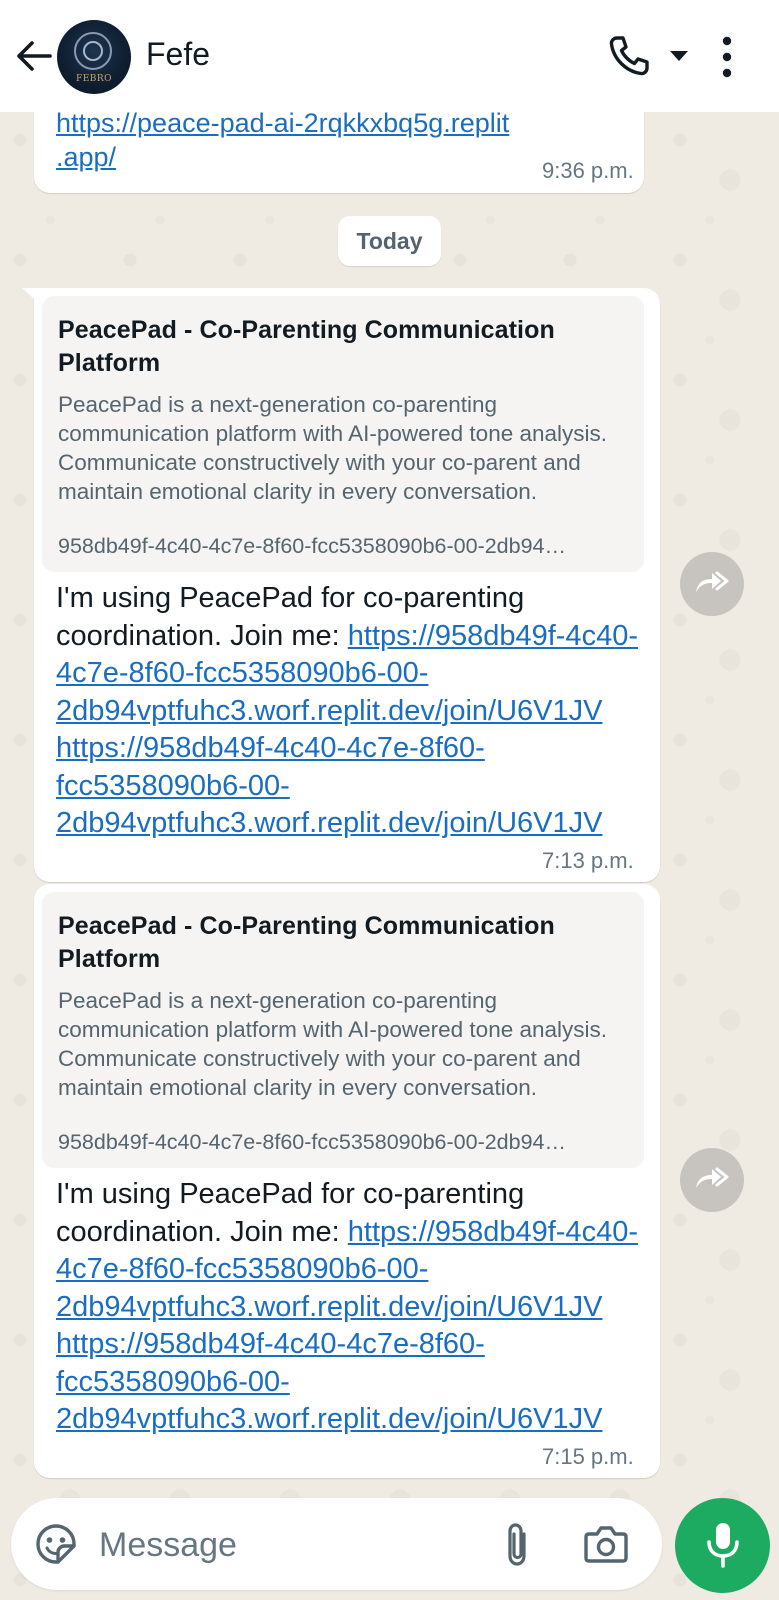 The image size is (779, 1600). Describe the element at coordinates (606, 1544) in the screenshot. I see `camera-icon` at that location.